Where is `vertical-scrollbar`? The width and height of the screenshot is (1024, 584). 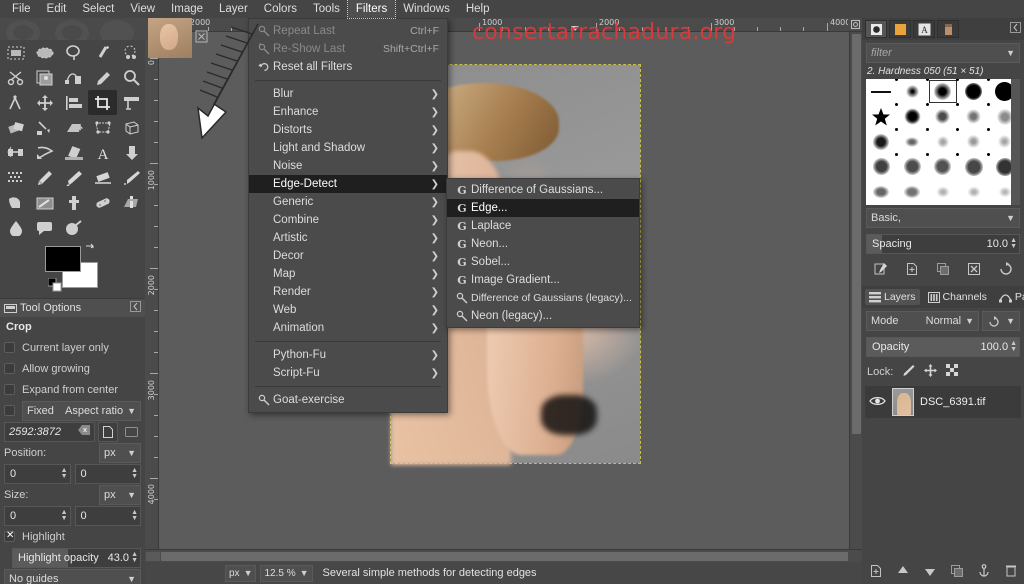
vertical-scrollbar is located at coordinates (855, 290).